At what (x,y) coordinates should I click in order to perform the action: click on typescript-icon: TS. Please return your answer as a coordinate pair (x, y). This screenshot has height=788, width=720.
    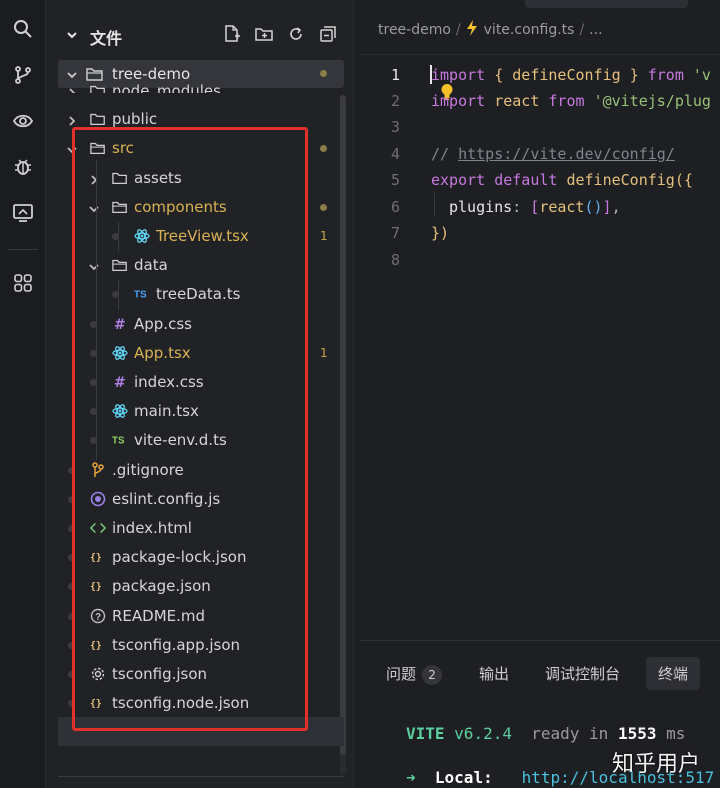
    Looking at the image, I should click on (142, 294).